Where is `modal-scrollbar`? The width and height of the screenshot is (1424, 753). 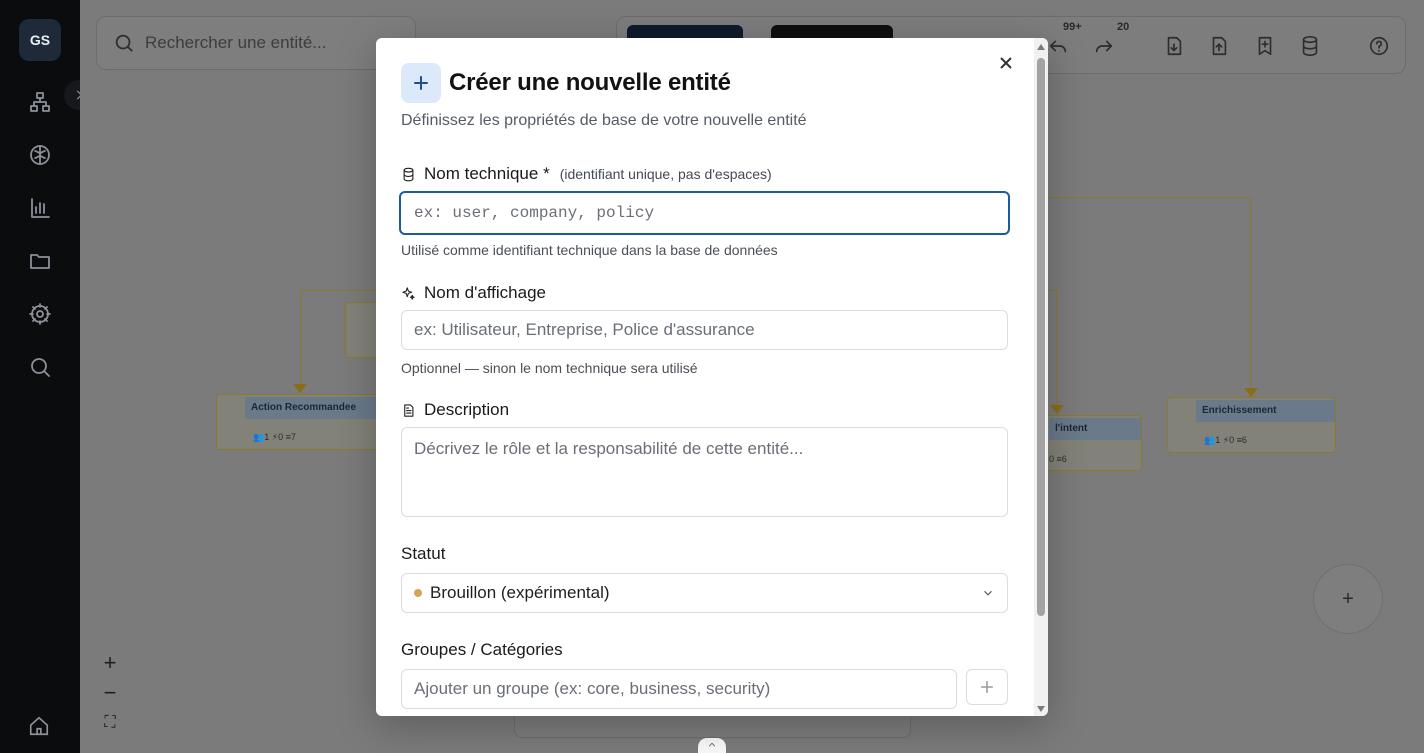
modal-scrollbar is located at coordinates (1041, 377).